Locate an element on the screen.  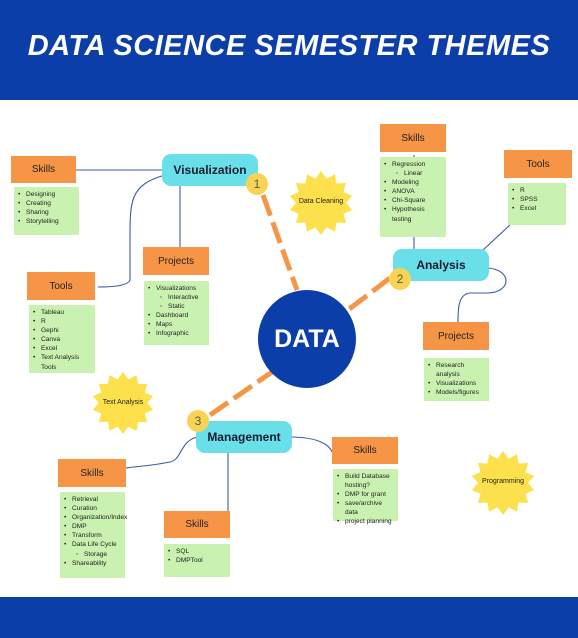
viz-skills-list: Designing Creating Sharing Storytelling is located at coordinates (46, 211).